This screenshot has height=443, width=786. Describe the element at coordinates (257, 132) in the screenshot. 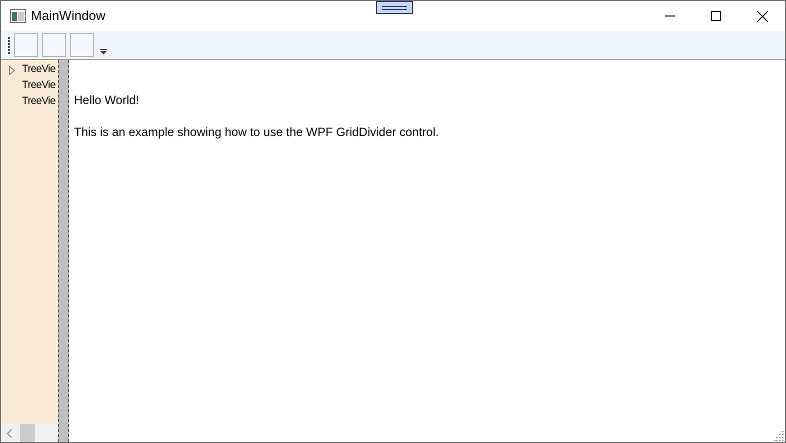

I see `description-text: This is an example showing how to use the WPF GridDivider control.` at that location.